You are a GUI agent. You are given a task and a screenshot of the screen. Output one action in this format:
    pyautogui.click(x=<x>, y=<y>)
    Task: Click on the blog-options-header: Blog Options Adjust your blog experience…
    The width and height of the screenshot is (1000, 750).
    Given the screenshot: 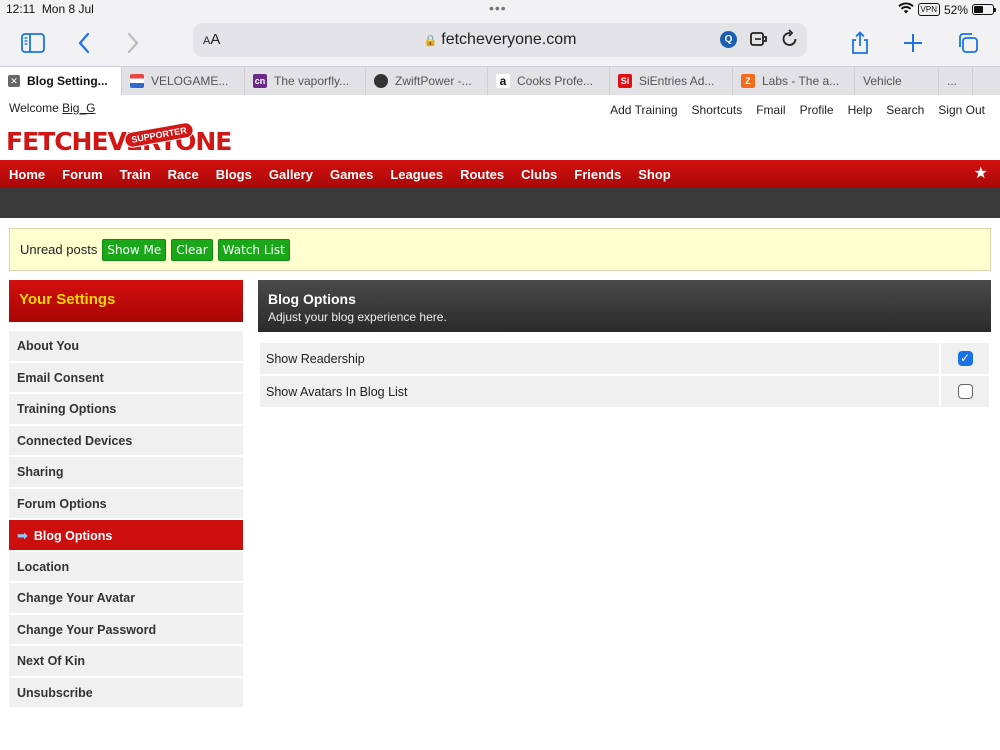 What is the action you would take?
    pyautogui.click(x=624, y=306)
    